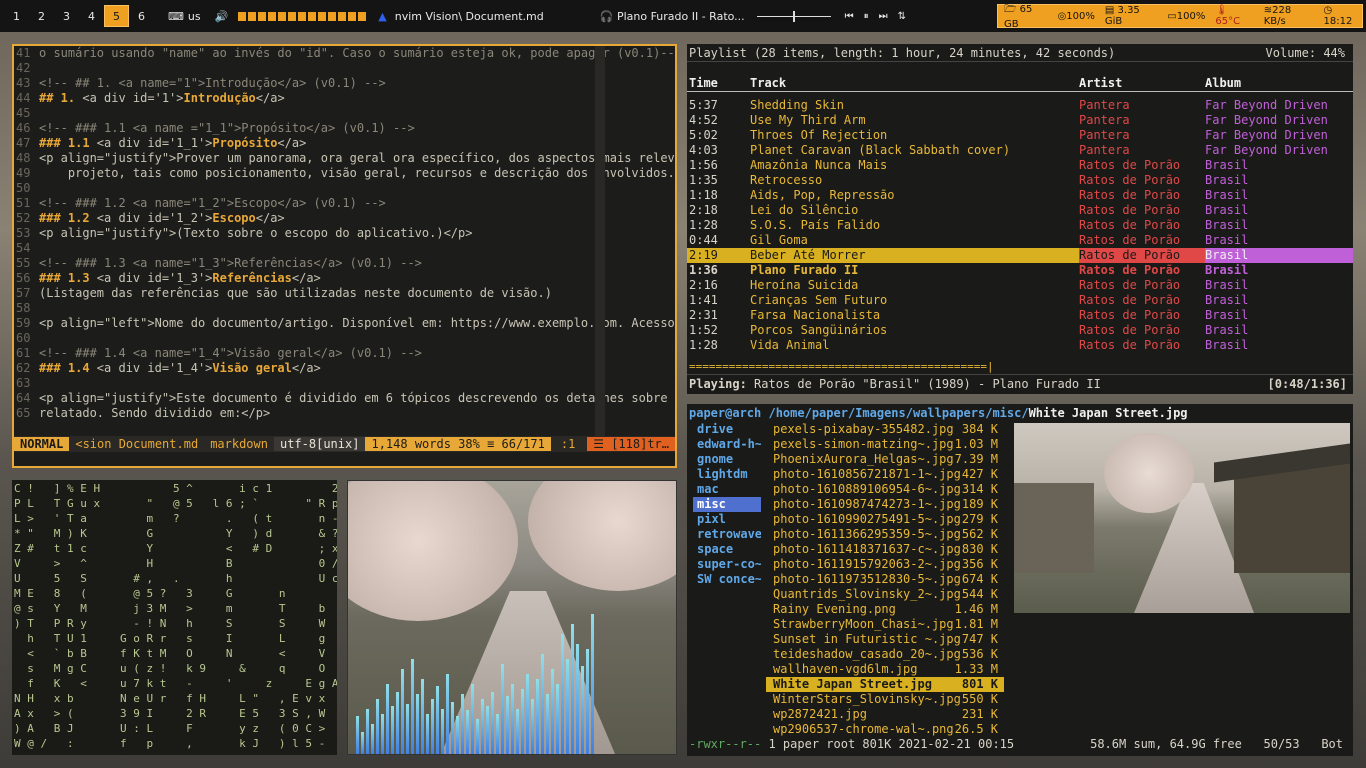 The image size is (1366, 768). What do you see at coordinates (91, 16) in the screenshot?
I see `workspace-4: 4` at bounding box center [91, 16].